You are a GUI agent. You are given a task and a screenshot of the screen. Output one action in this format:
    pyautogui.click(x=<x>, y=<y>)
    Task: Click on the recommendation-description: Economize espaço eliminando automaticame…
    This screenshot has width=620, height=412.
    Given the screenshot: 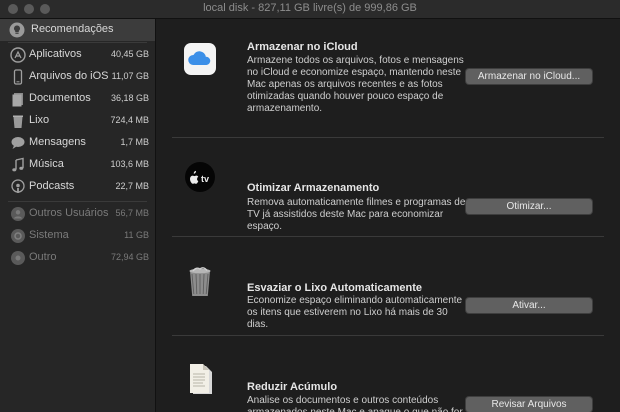 What is the action you would take?
    pyautogui.click(x=355, y=312)
    